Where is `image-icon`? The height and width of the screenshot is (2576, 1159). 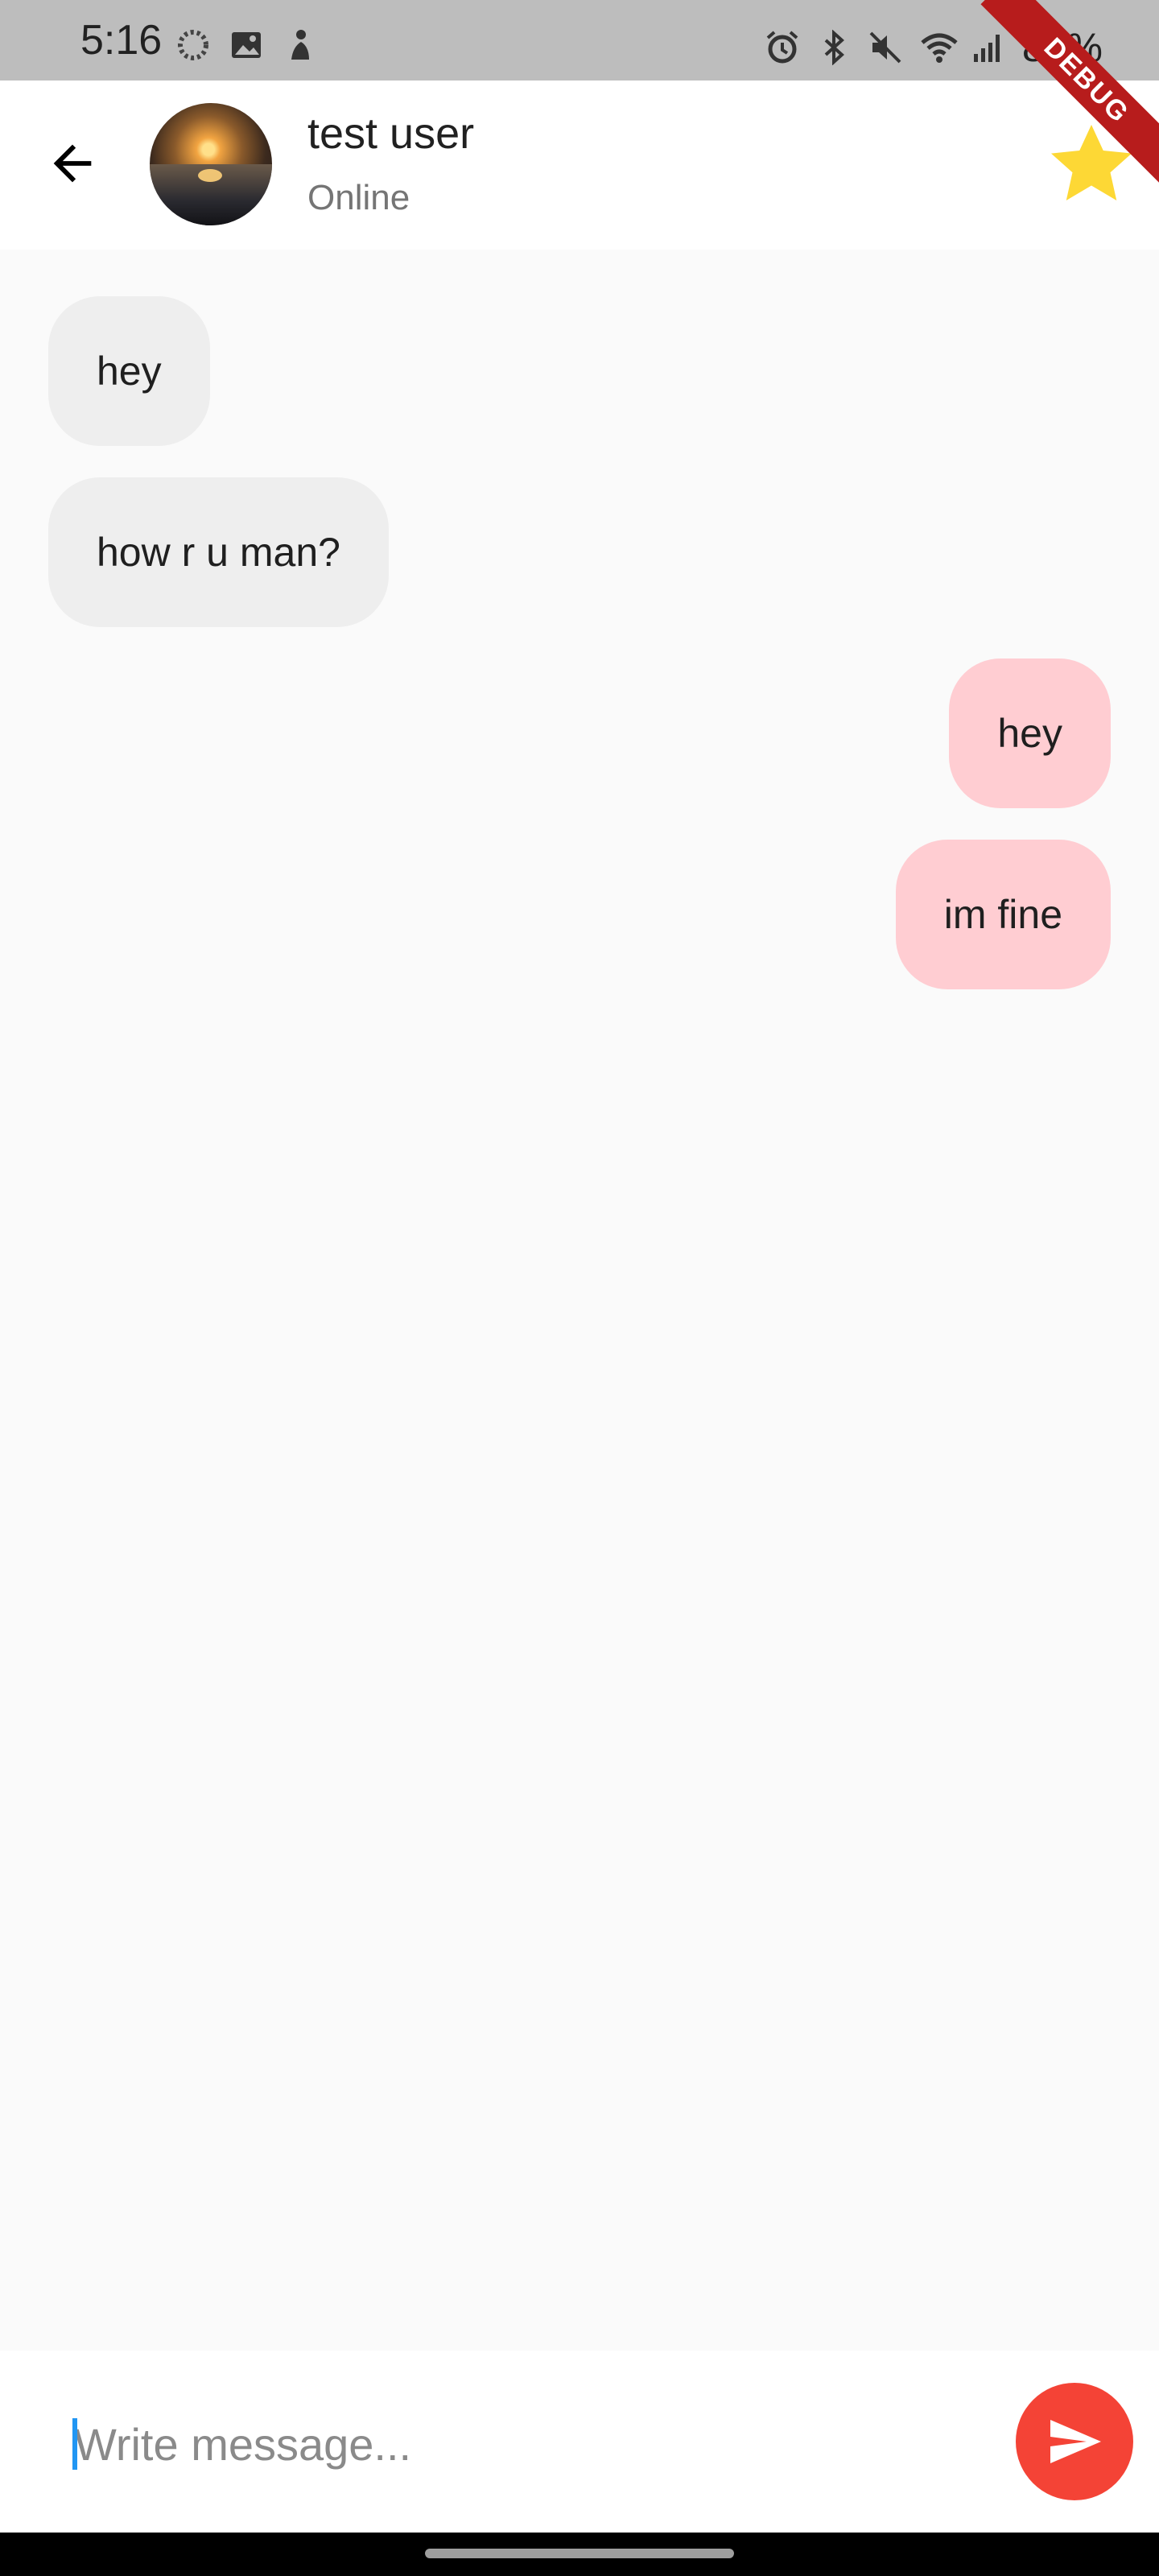
image-icon is located at coordinates (246, 45).